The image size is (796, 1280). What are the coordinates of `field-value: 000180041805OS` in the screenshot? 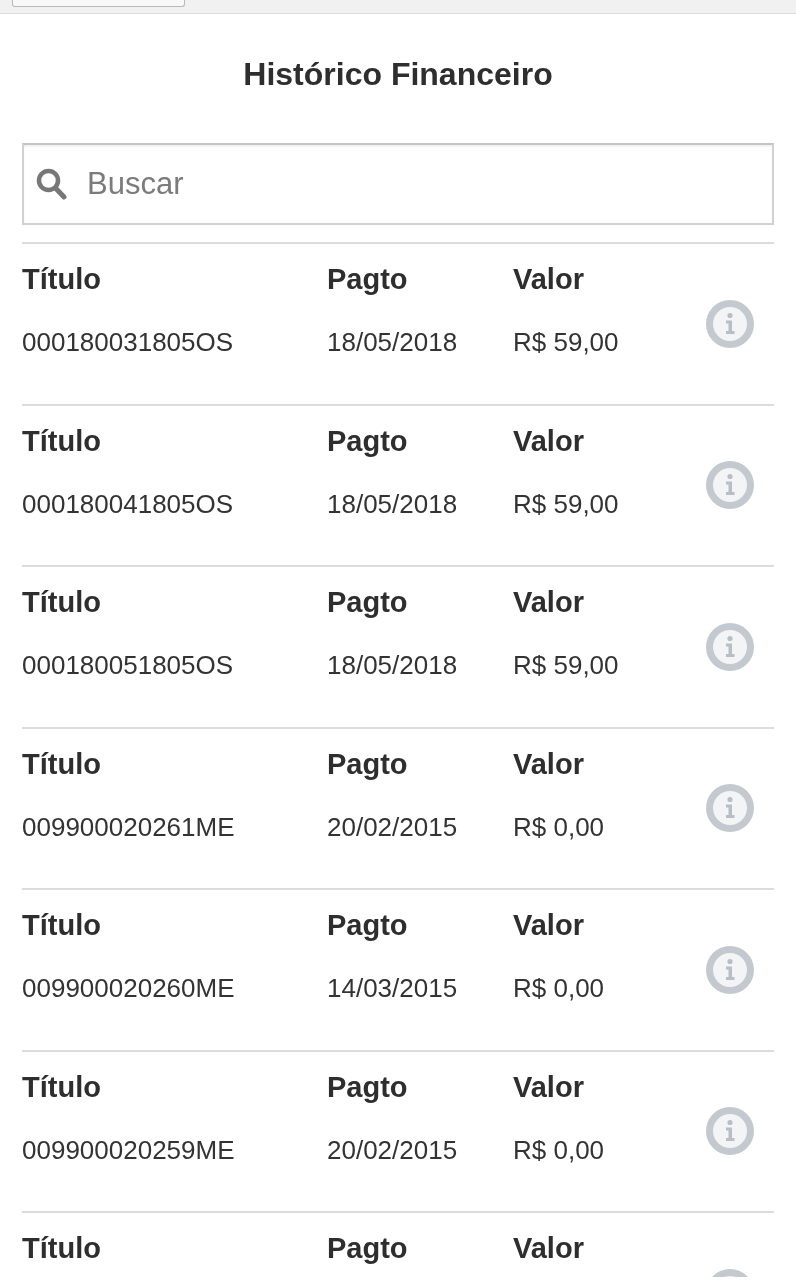 It's located at (128, 504).